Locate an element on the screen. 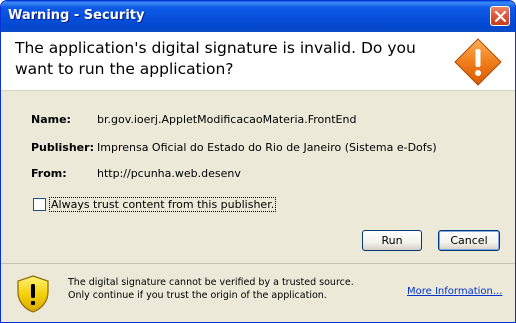 The image size is (516, 323). close-icon is located at coordinates (500, 16).